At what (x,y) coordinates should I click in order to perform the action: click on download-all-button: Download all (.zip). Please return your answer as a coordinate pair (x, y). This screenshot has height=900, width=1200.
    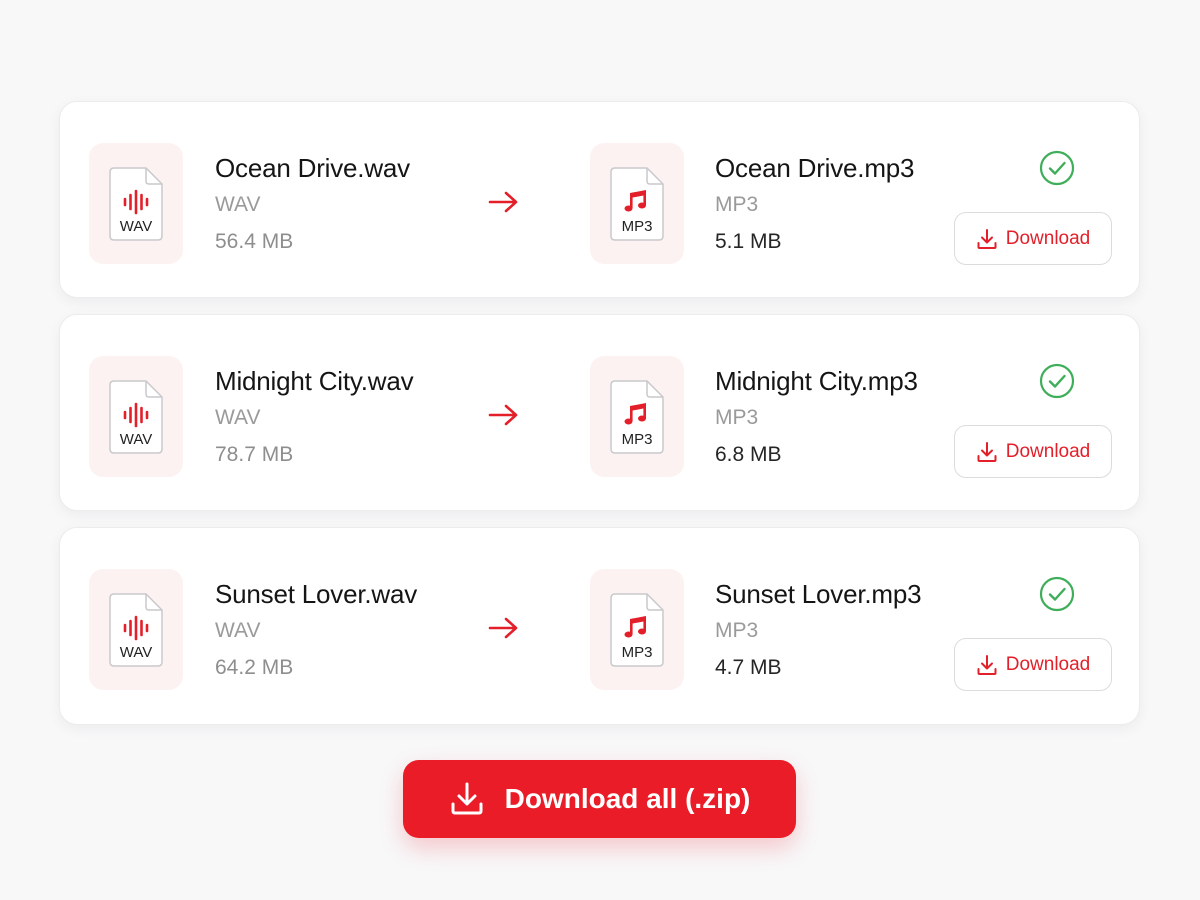
    Looking at the image, I should click on (599, 799).